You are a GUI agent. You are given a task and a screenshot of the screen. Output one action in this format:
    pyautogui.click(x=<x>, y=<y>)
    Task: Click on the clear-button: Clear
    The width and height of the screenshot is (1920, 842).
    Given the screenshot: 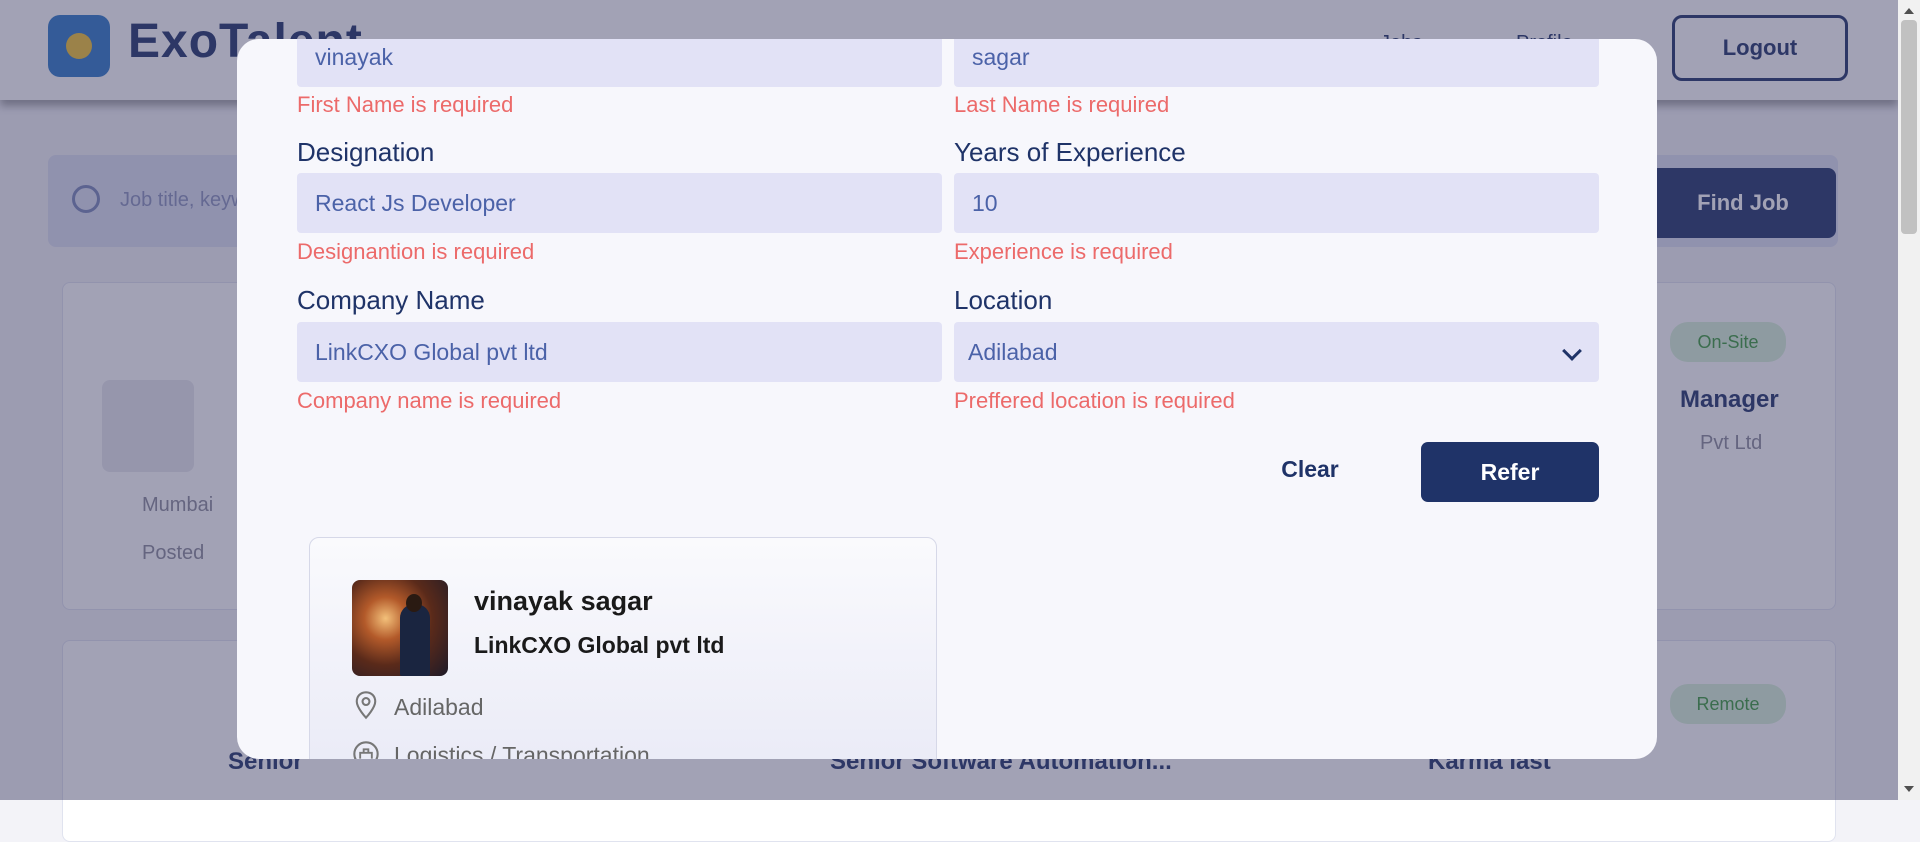 What is the action you would take?
    pyautogui.click(x=1310, y=469)
    